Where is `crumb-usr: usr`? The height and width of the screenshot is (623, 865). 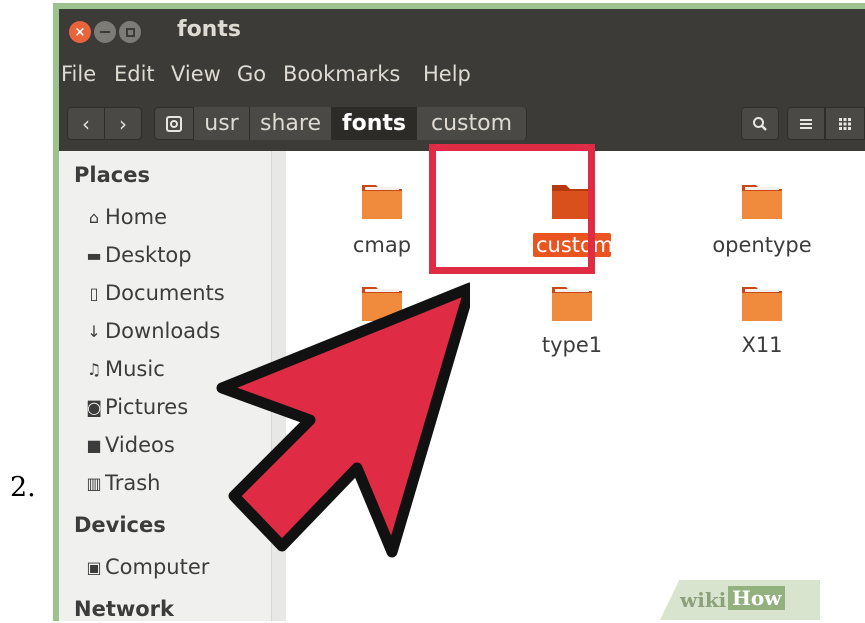 crumb-usr: usr is located at coordinates (222, 123).